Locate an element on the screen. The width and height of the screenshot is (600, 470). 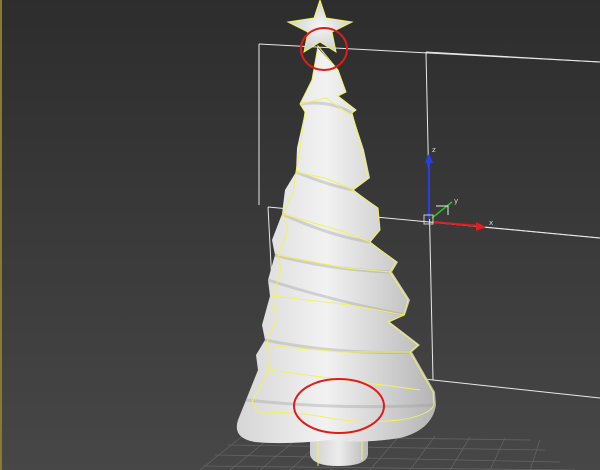
gizmo-x-label: x is located at coordinates (491, 223).